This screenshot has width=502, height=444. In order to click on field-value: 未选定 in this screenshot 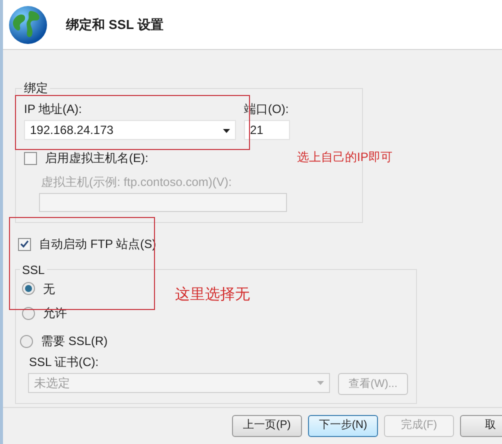, I will do `click(52, 383)`.